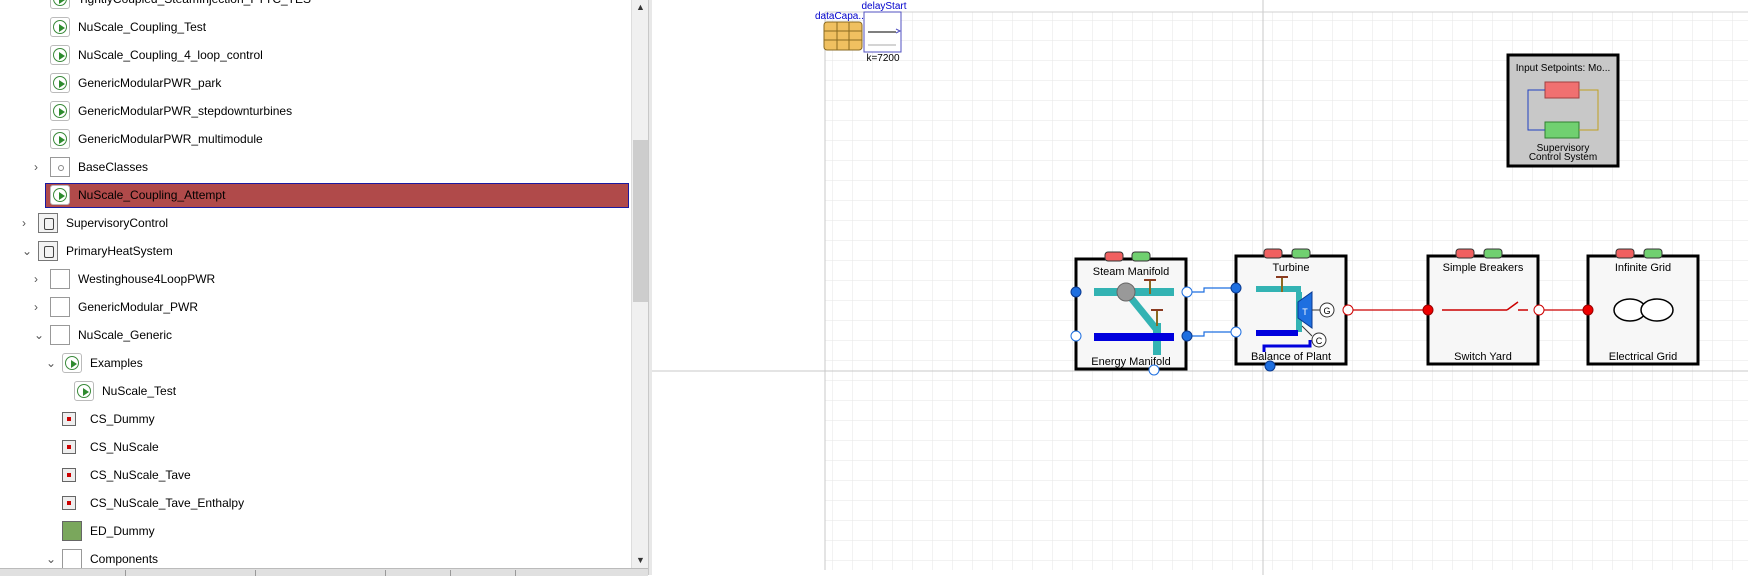 This screenshot has height=576, width=1748. What do you see at coordinates (170, 139) in the screenshot?
I see `tree-item-label: GenericModularPWR_multimodule` at bounding box center [170, 139].